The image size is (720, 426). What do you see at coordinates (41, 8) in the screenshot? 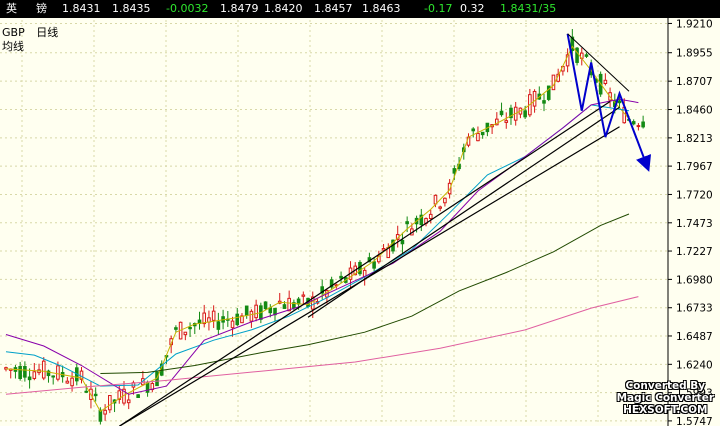
I see `instrument-name-2: 镑` at bounding box center [41, 8].